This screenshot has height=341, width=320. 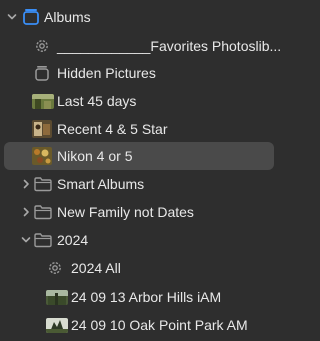 I want to click on albums-folder-icon, so click(x=31, y=17).